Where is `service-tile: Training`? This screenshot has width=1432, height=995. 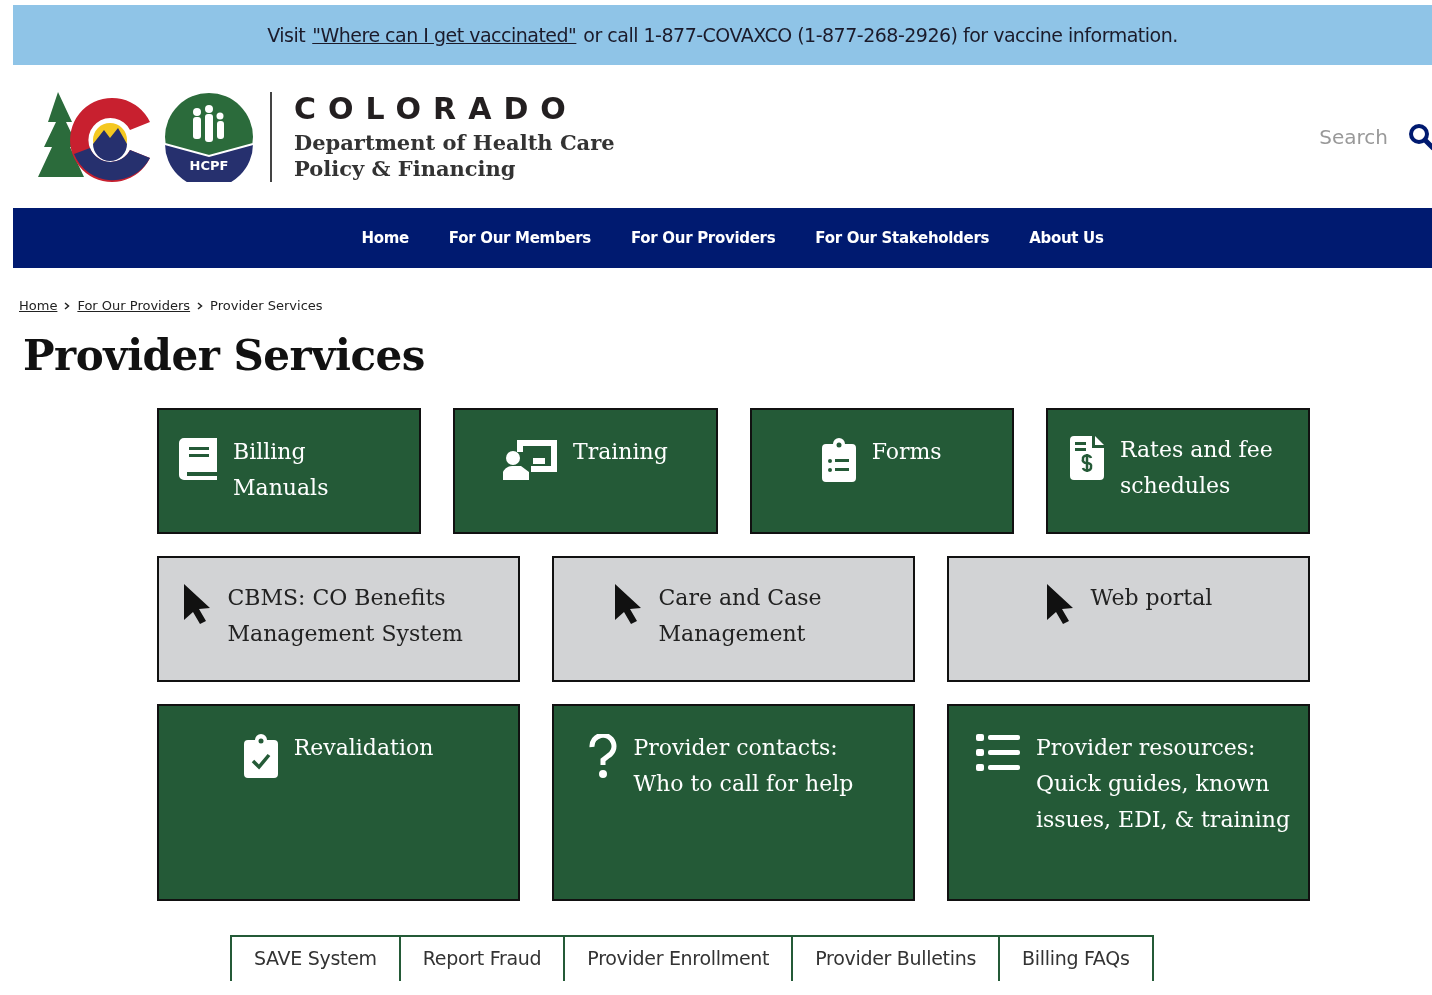 service-tile: Training is located at coordinates (585, 471).